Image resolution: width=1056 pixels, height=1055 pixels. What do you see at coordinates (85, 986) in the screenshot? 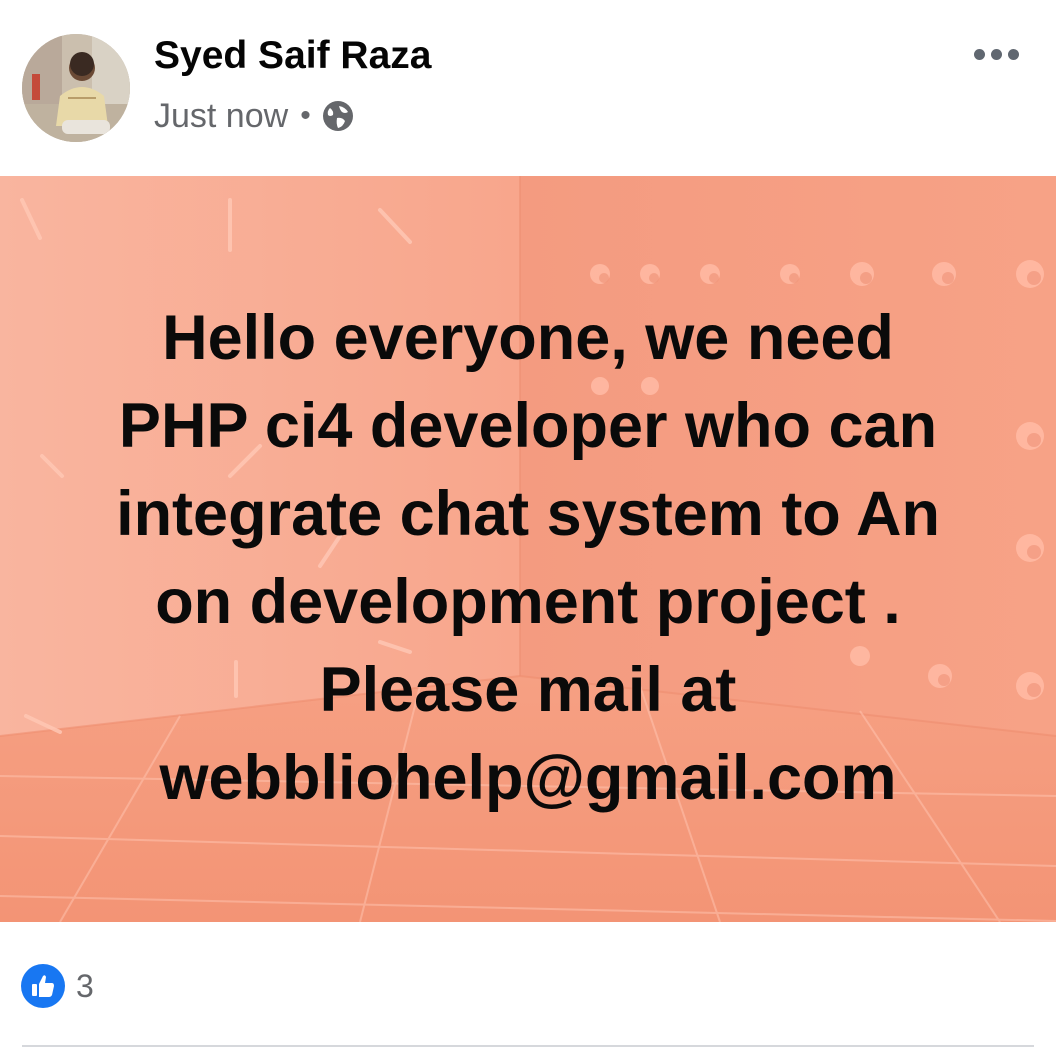
I see `reaction-count: 3` at bounding box center [85, 986].